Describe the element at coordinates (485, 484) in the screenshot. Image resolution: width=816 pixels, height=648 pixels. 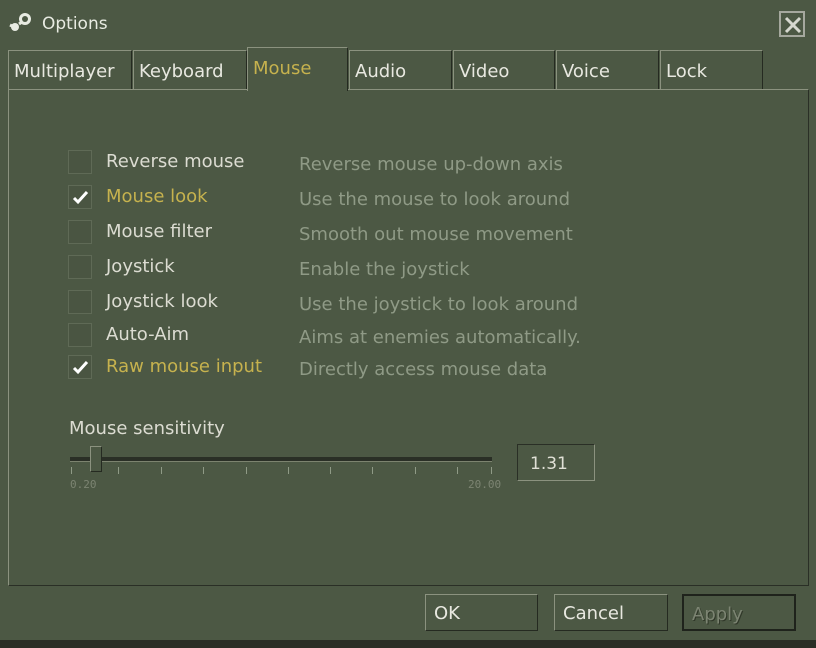
I see `slider-max-label: 20.00` at that location.